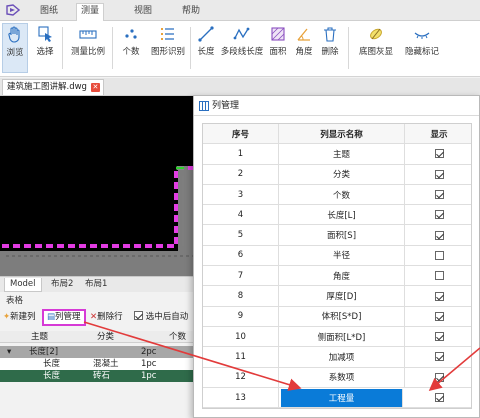  I want to click on close-icon: ✕, so click(95, 87).